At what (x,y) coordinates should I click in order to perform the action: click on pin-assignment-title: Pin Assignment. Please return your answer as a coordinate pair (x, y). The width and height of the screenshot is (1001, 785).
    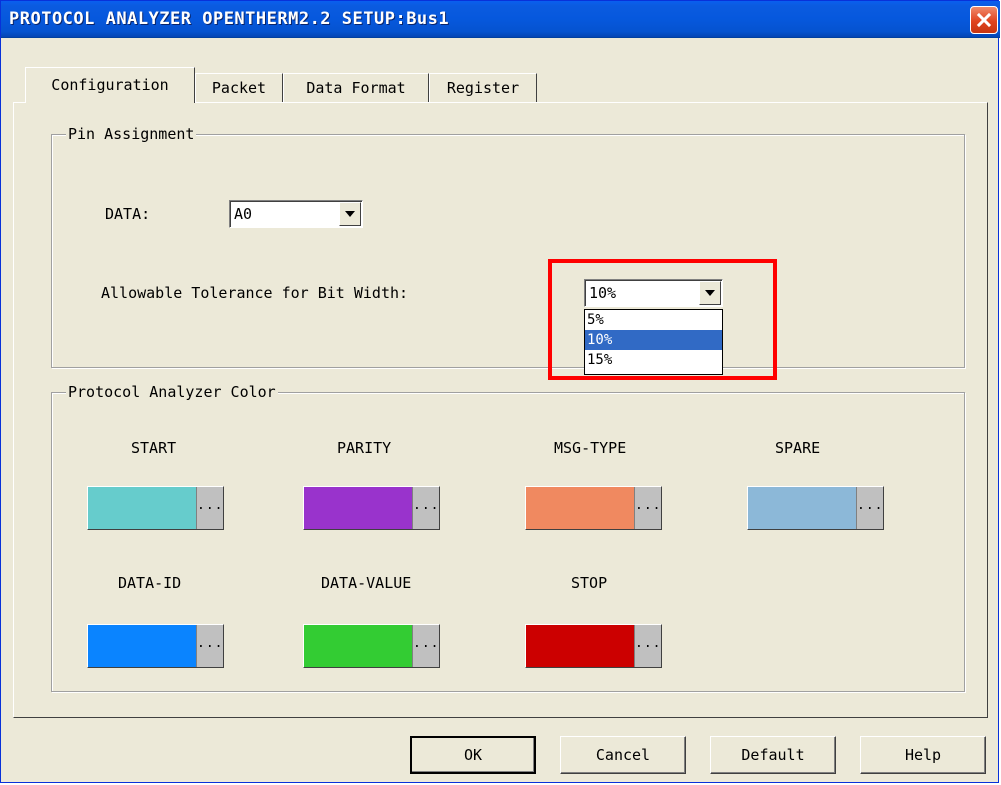
    Looking at the image, I should click on (131, 134).